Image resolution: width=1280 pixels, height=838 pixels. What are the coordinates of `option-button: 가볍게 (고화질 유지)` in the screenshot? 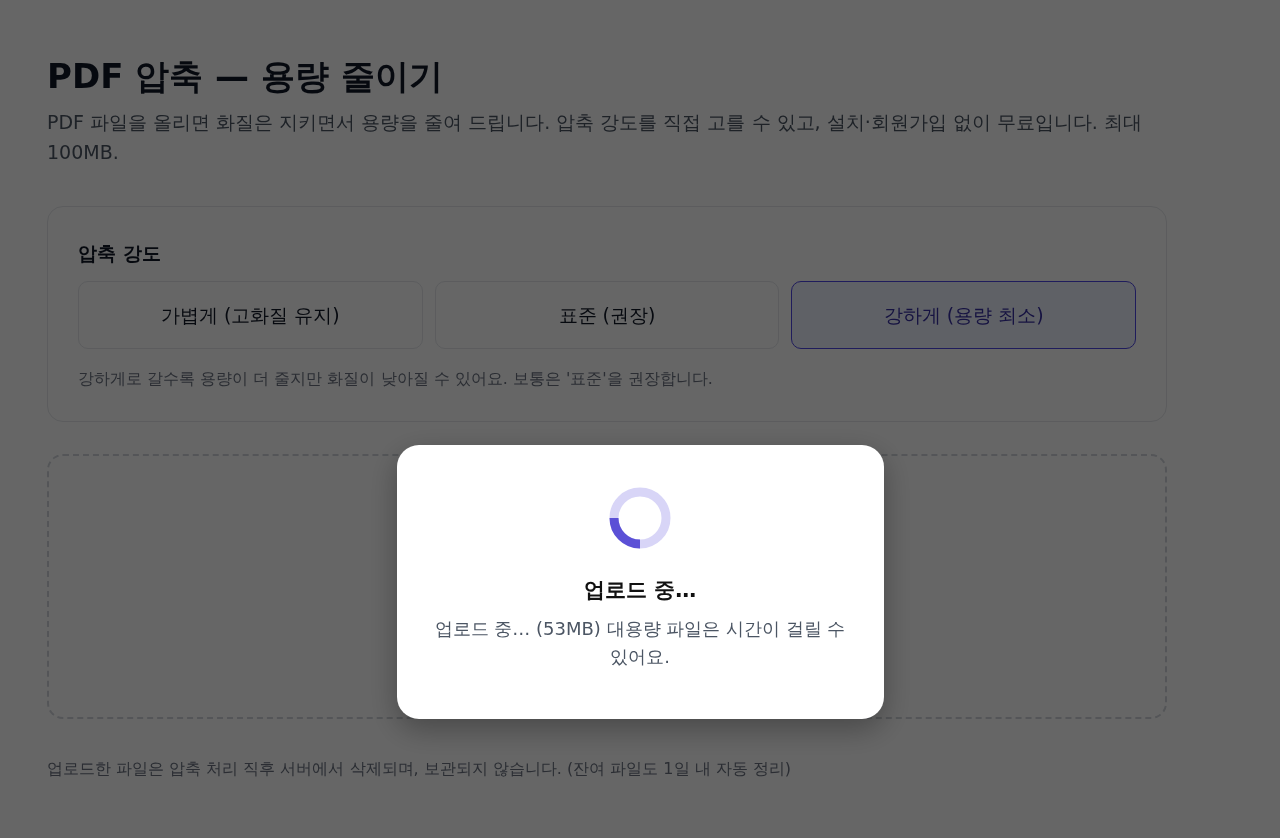 It's located at (250, 315).